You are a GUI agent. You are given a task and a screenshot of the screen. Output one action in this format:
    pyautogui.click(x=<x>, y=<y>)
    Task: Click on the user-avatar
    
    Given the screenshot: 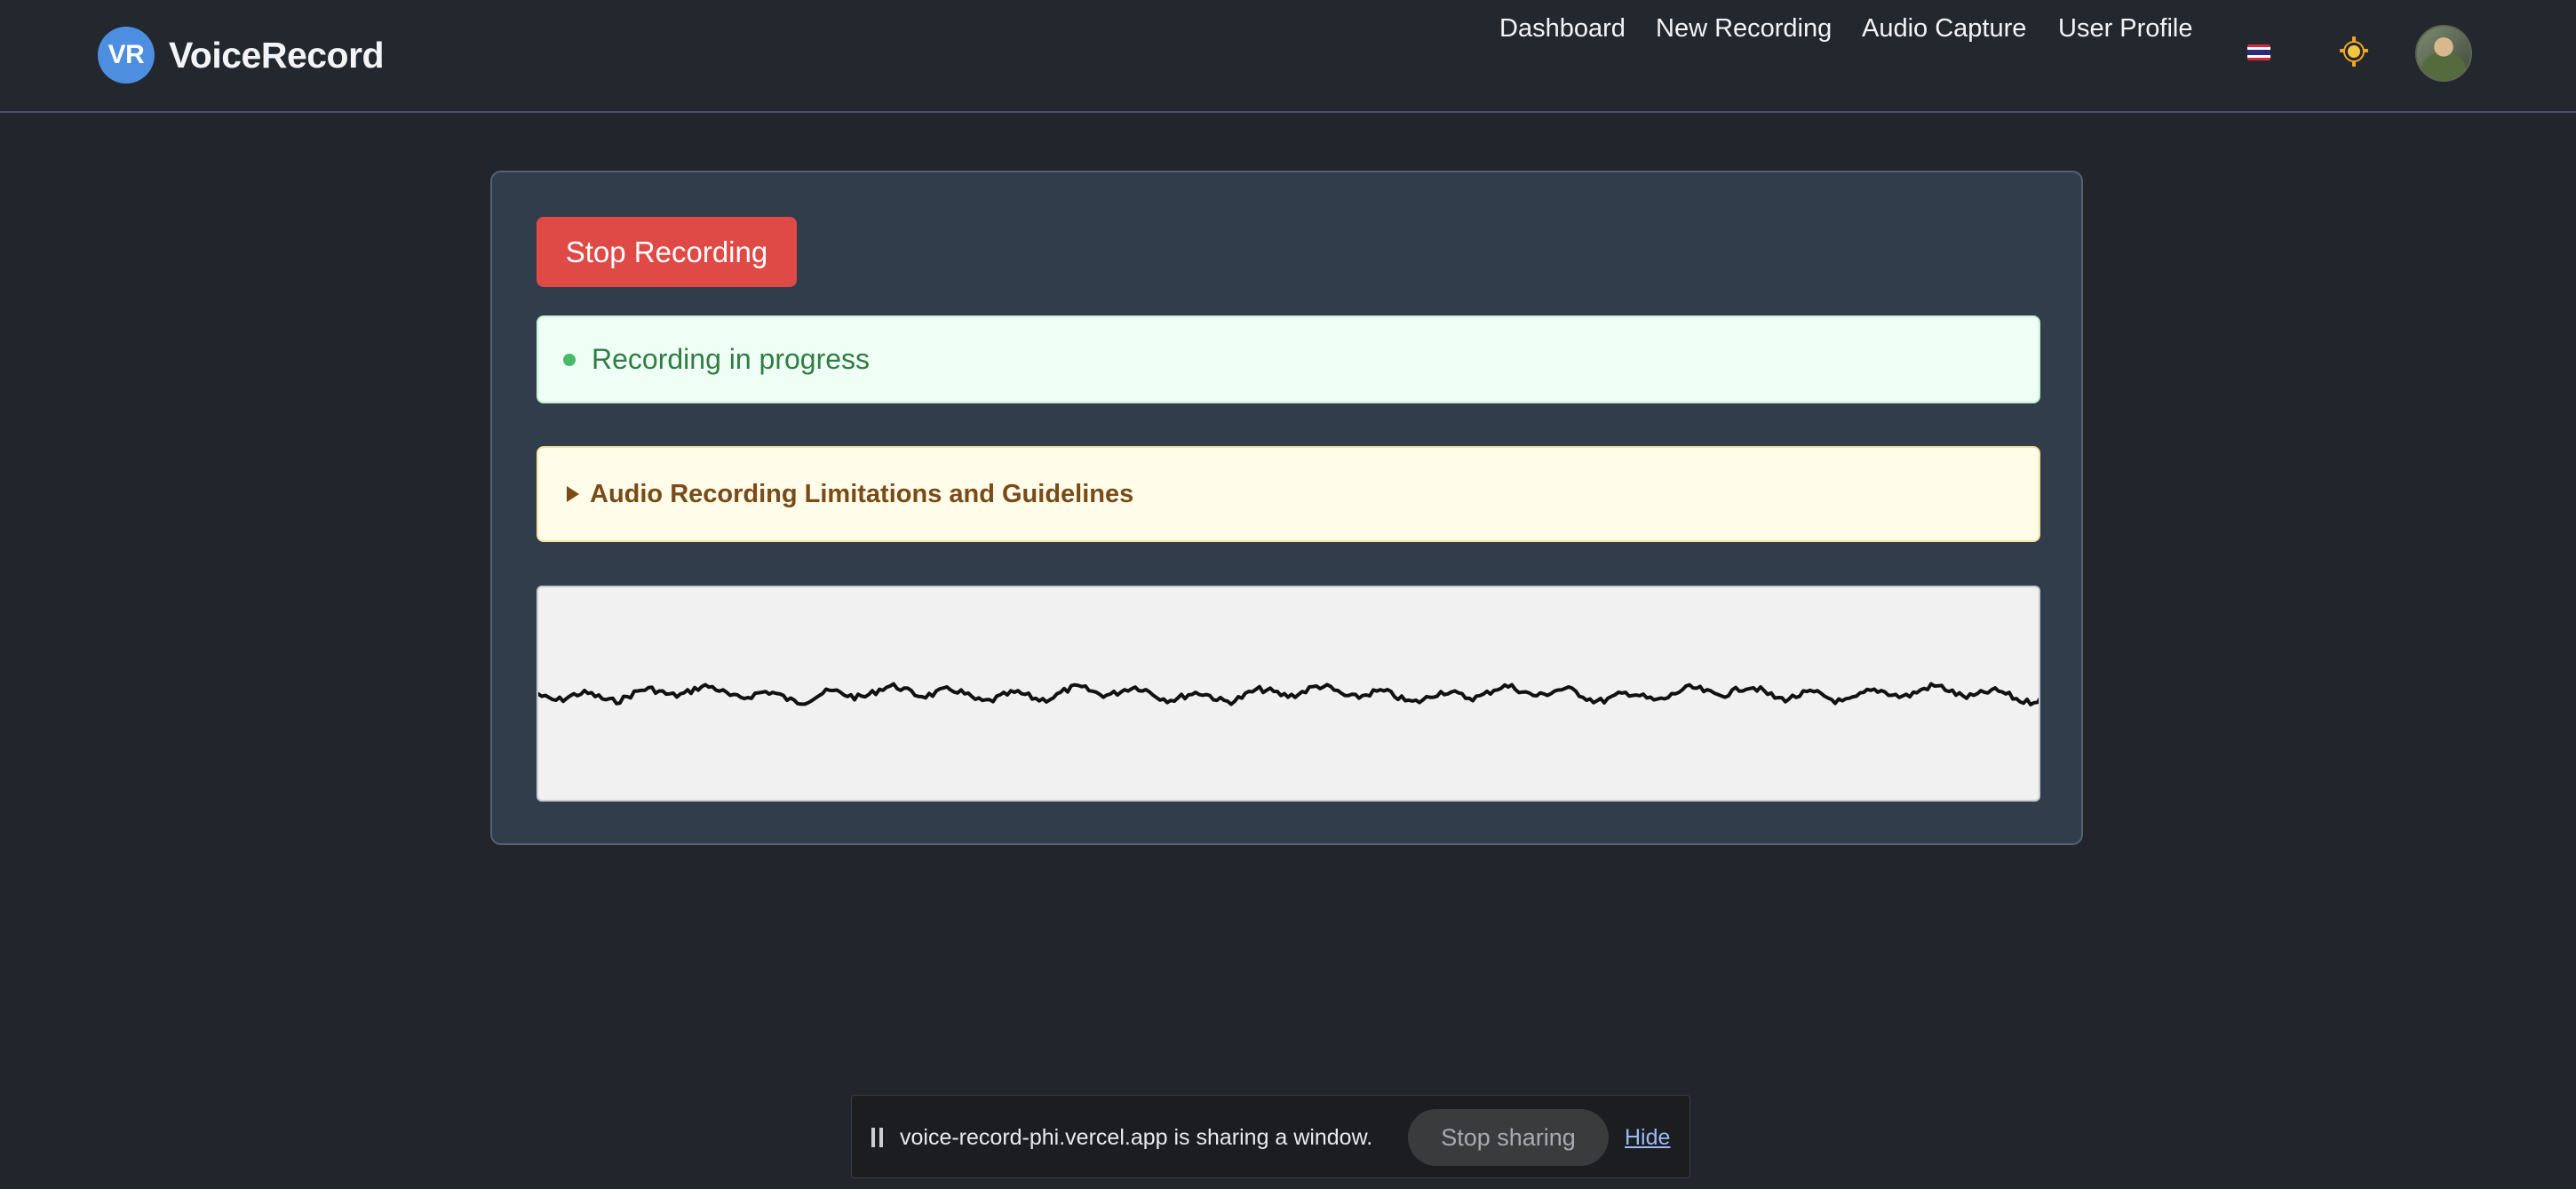 What is the action you would take?
    pyautogui.click(x=2443, y=54)
    